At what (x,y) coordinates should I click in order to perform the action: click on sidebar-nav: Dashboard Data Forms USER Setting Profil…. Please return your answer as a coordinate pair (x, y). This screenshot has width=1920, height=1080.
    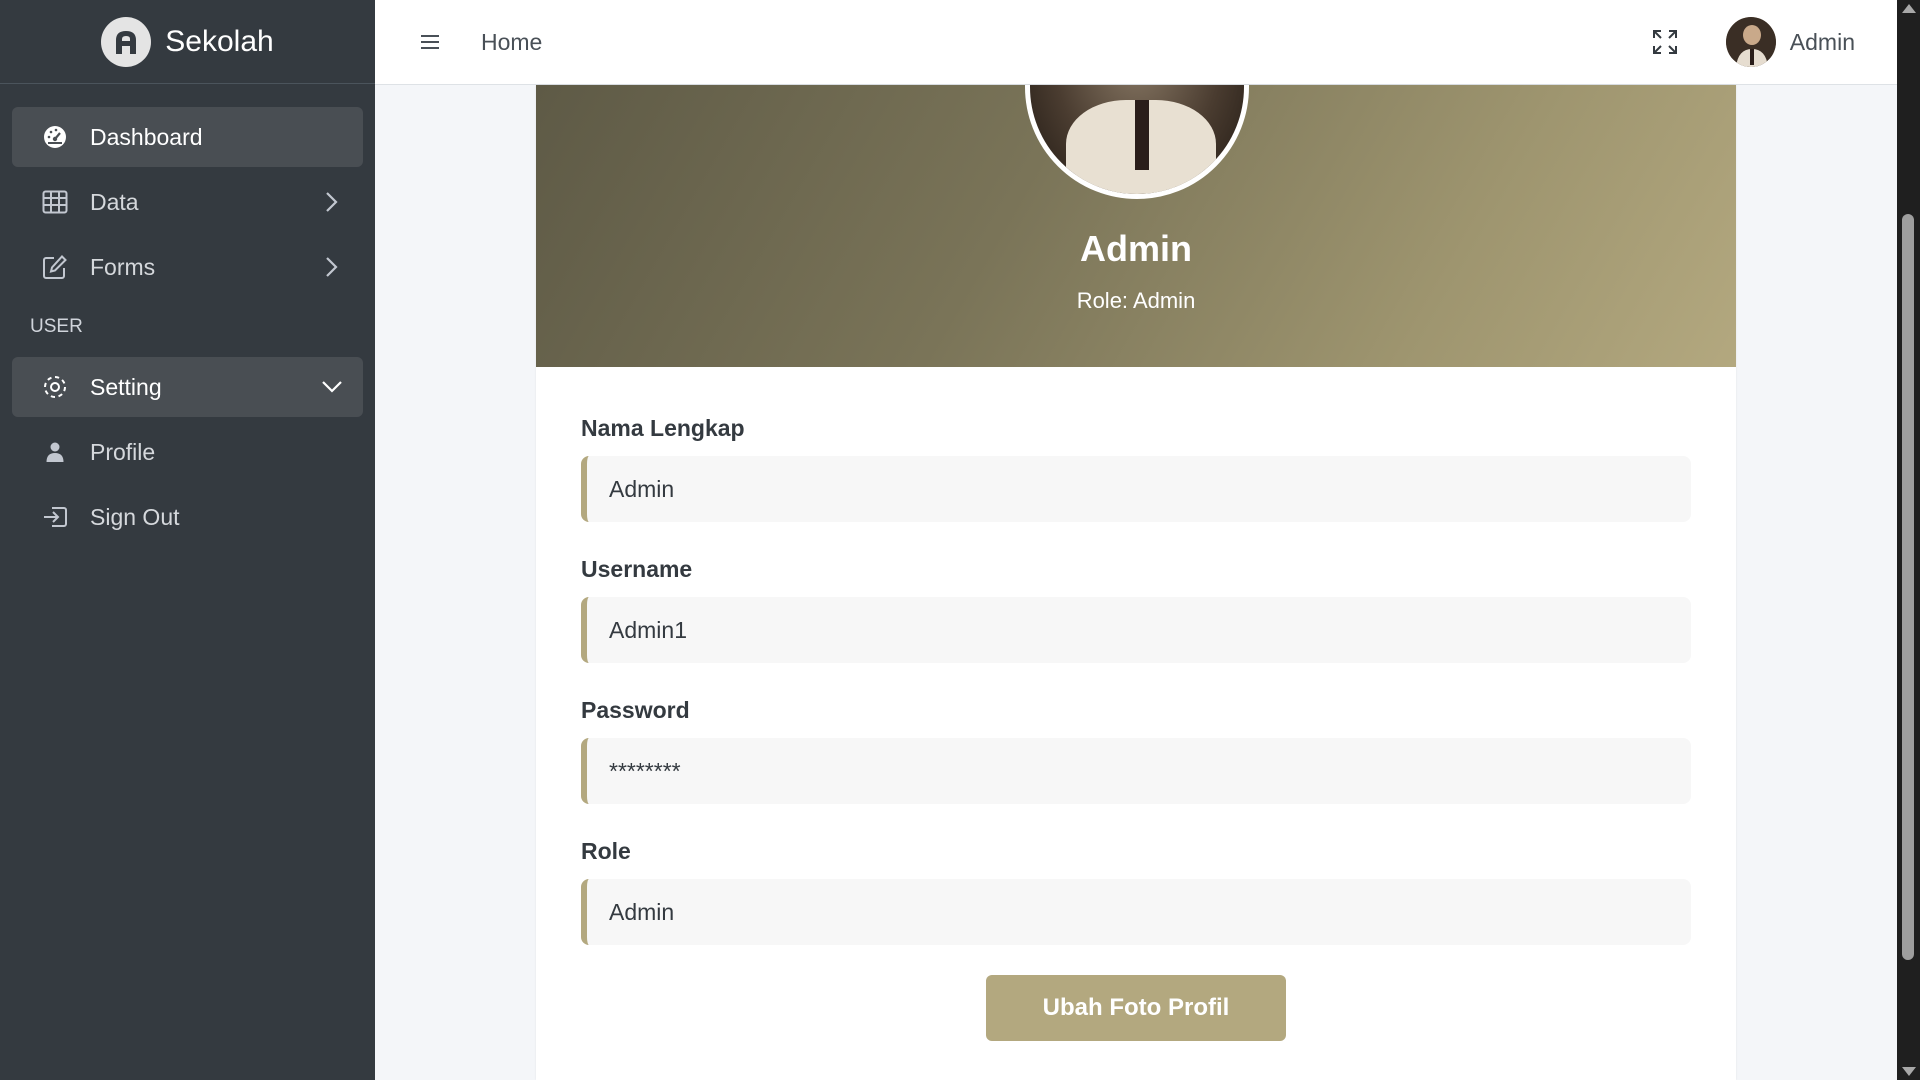
    Looking at the image, I should click on (187, 315).